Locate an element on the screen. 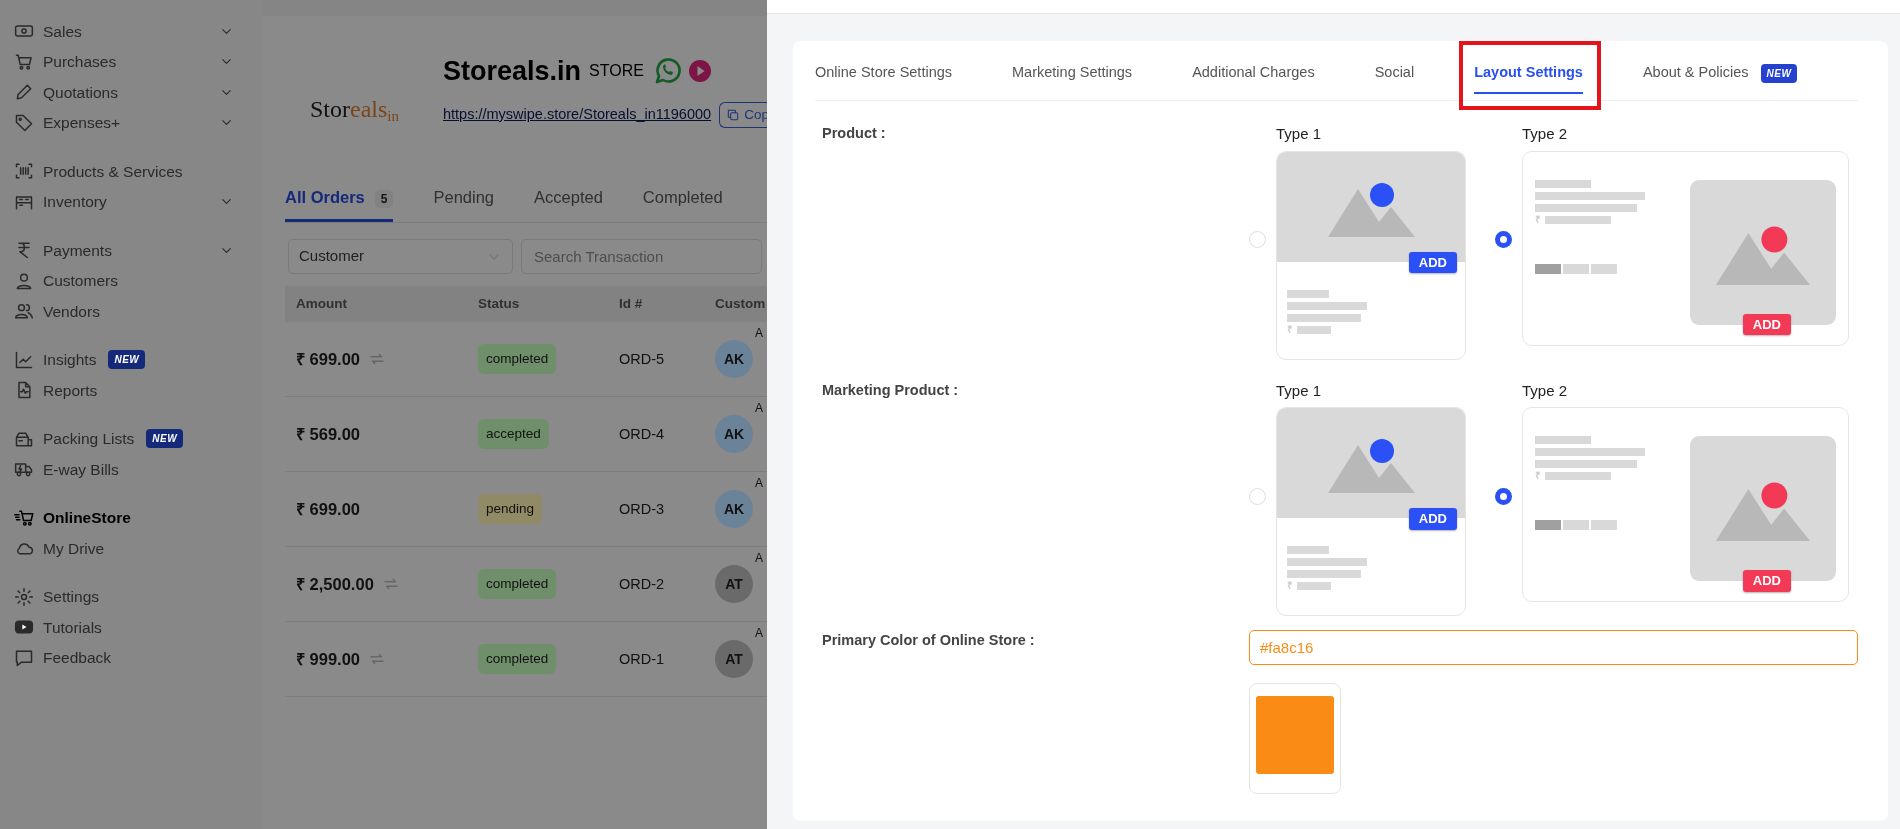  sidebar-item: My Drive is located at coordinates (131, 548).